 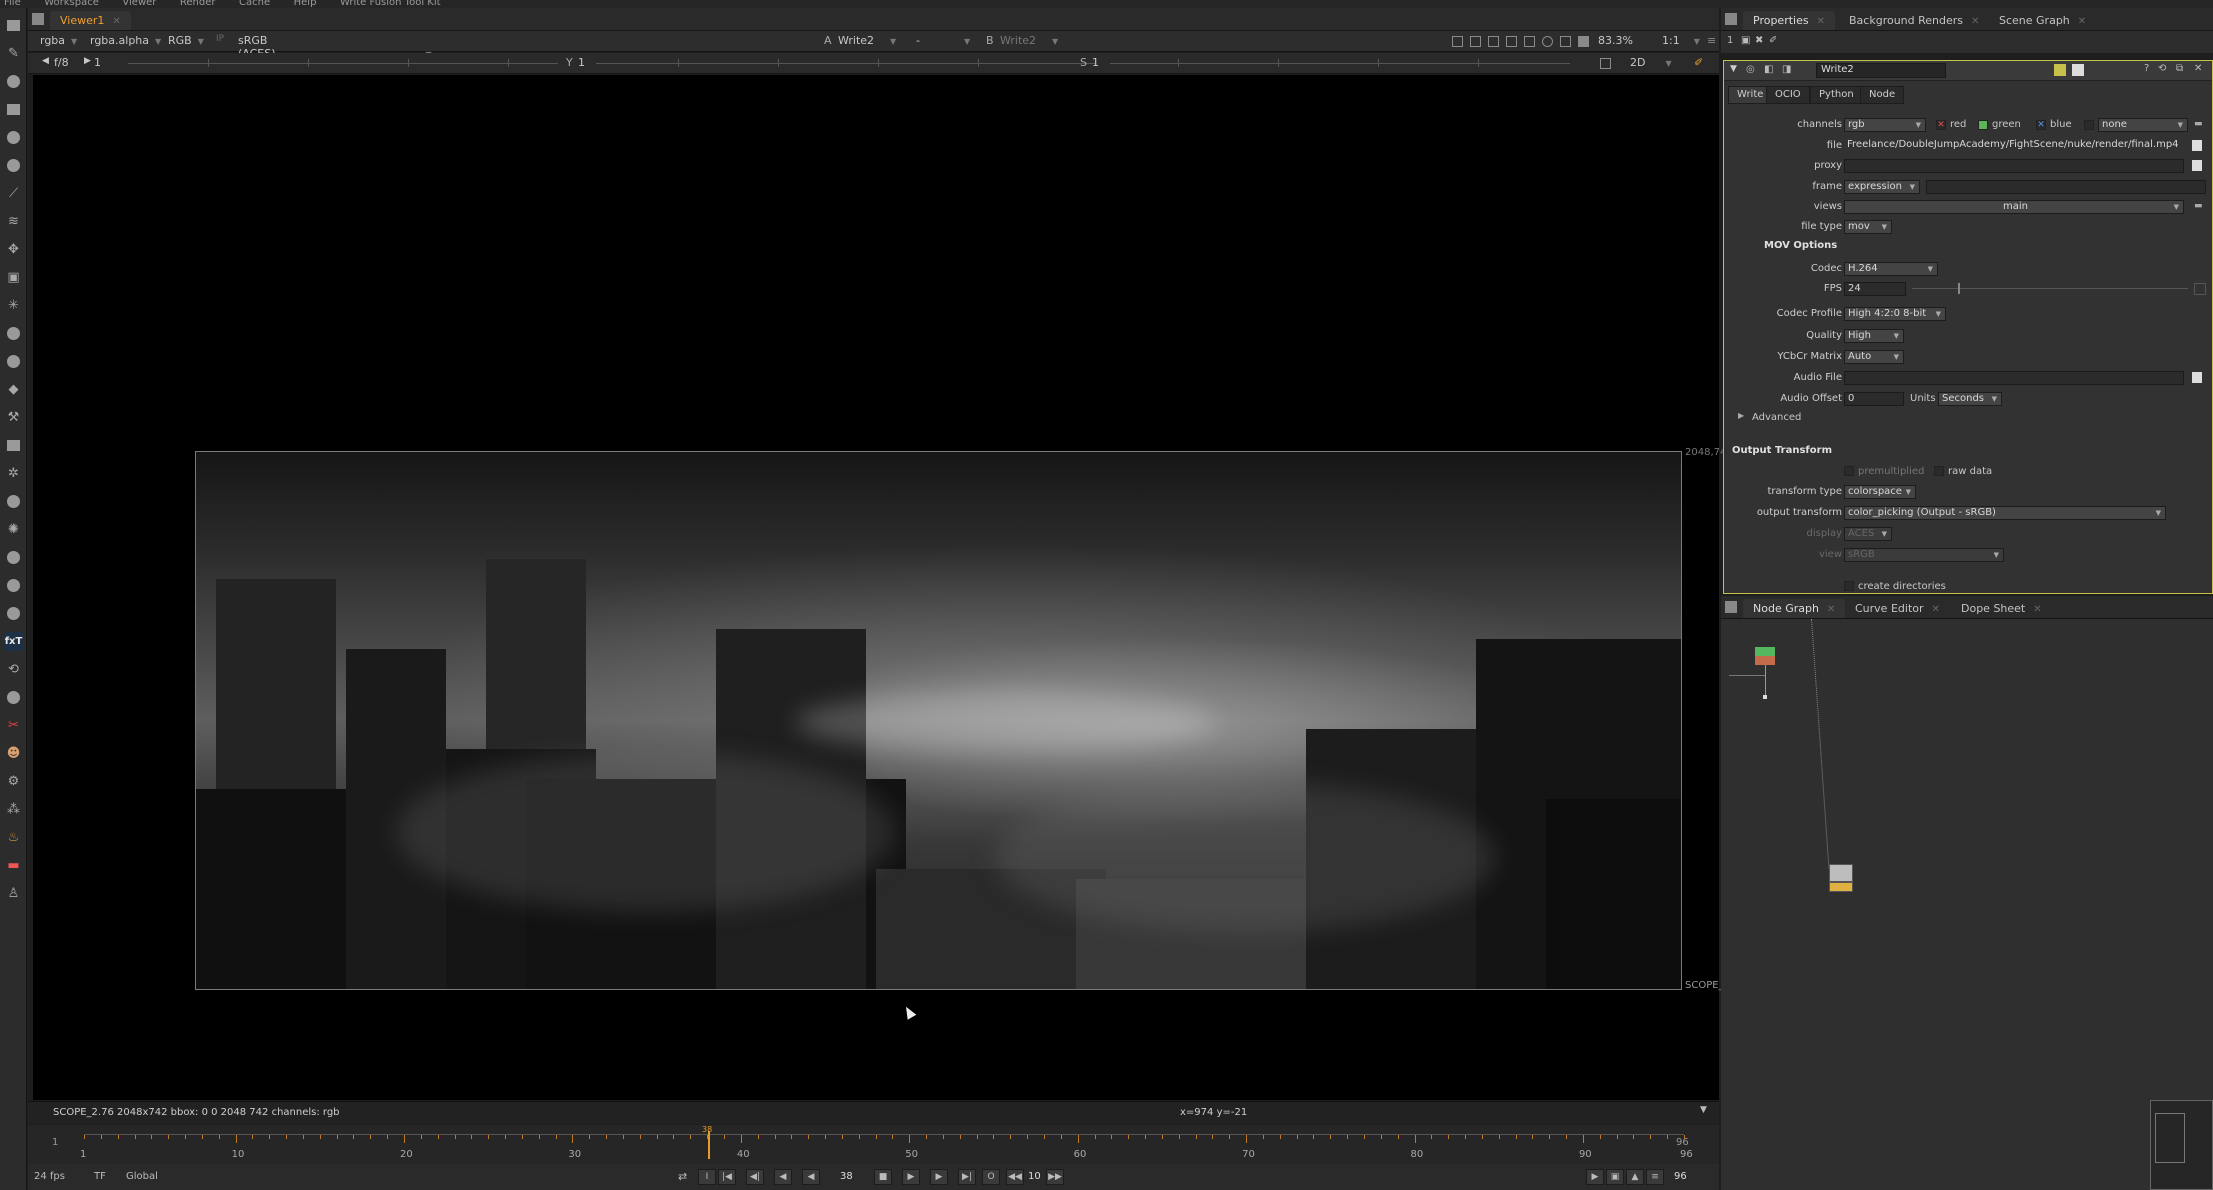 What do you see at coordinates (1914, 20) in the screenshot?
I see `tab-background-renders: Background Renders ✕` at bounding box center [1914, 20].